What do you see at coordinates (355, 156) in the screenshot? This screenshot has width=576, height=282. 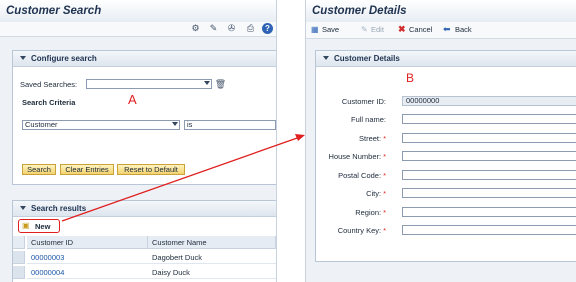 I see `field-label-text: House Number:` at bounding box center [355, 156].